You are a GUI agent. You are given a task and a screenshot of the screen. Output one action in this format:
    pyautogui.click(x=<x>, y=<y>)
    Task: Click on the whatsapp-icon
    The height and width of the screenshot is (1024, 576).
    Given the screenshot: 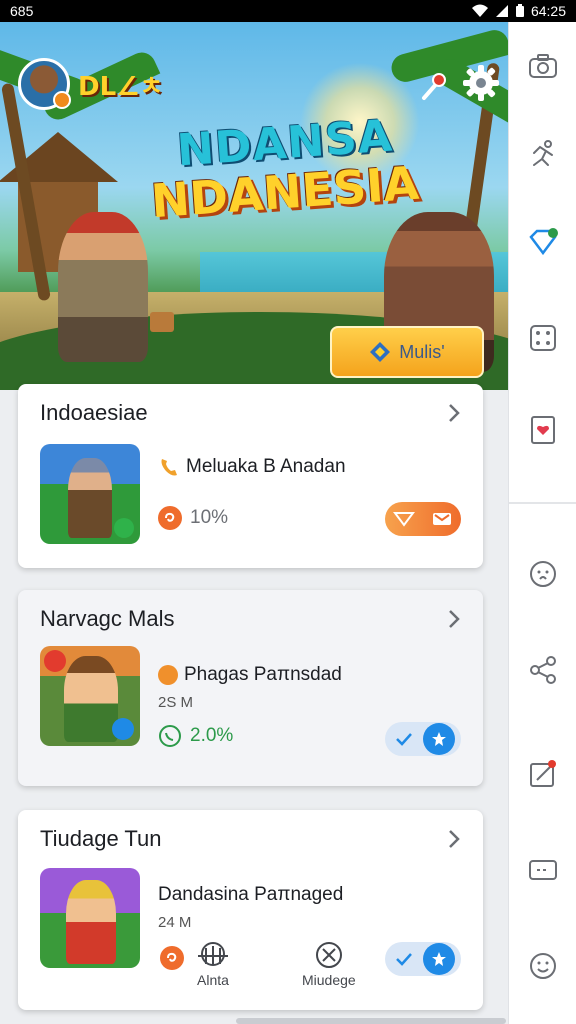 What is the action you would take?
    pyautogui.click(x=170, y=736)
    